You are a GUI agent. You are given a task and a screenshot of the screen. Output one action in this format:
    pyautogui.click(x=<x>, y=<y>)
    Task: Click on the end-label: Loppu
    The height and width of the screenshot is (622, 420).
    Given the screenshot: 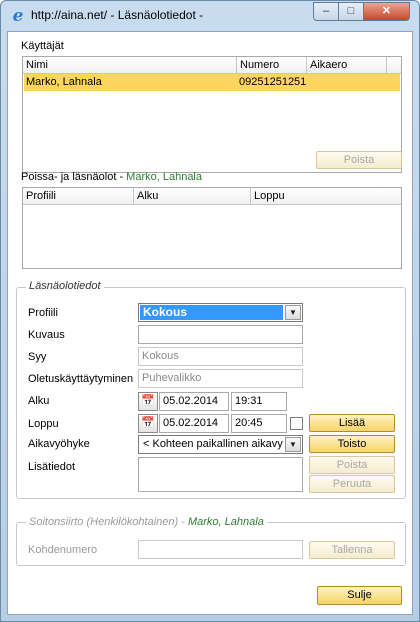 What is the action you would take?
    pyautogui.click(x=43, y=424)
    